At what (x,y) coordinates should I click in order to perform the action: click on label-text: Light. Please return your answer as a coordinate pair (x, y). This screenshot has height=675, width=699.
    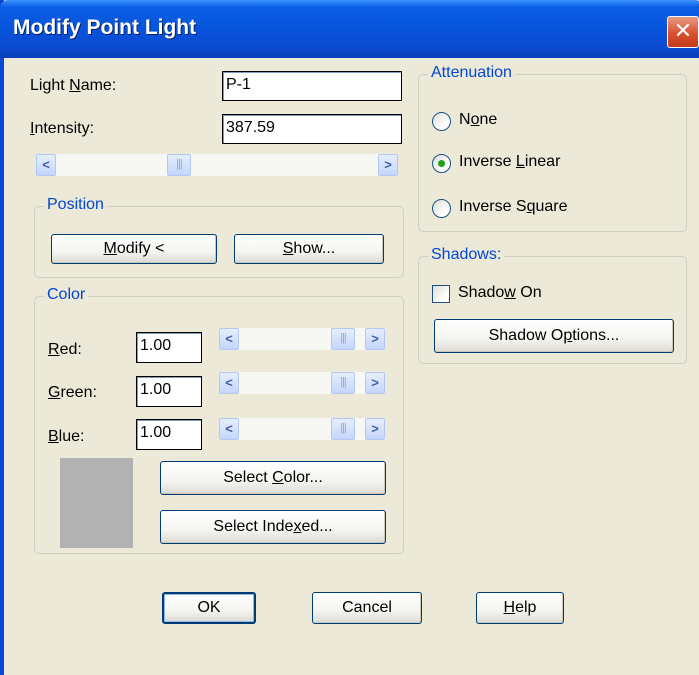
    Looking at the image, I should click on (50, 85).